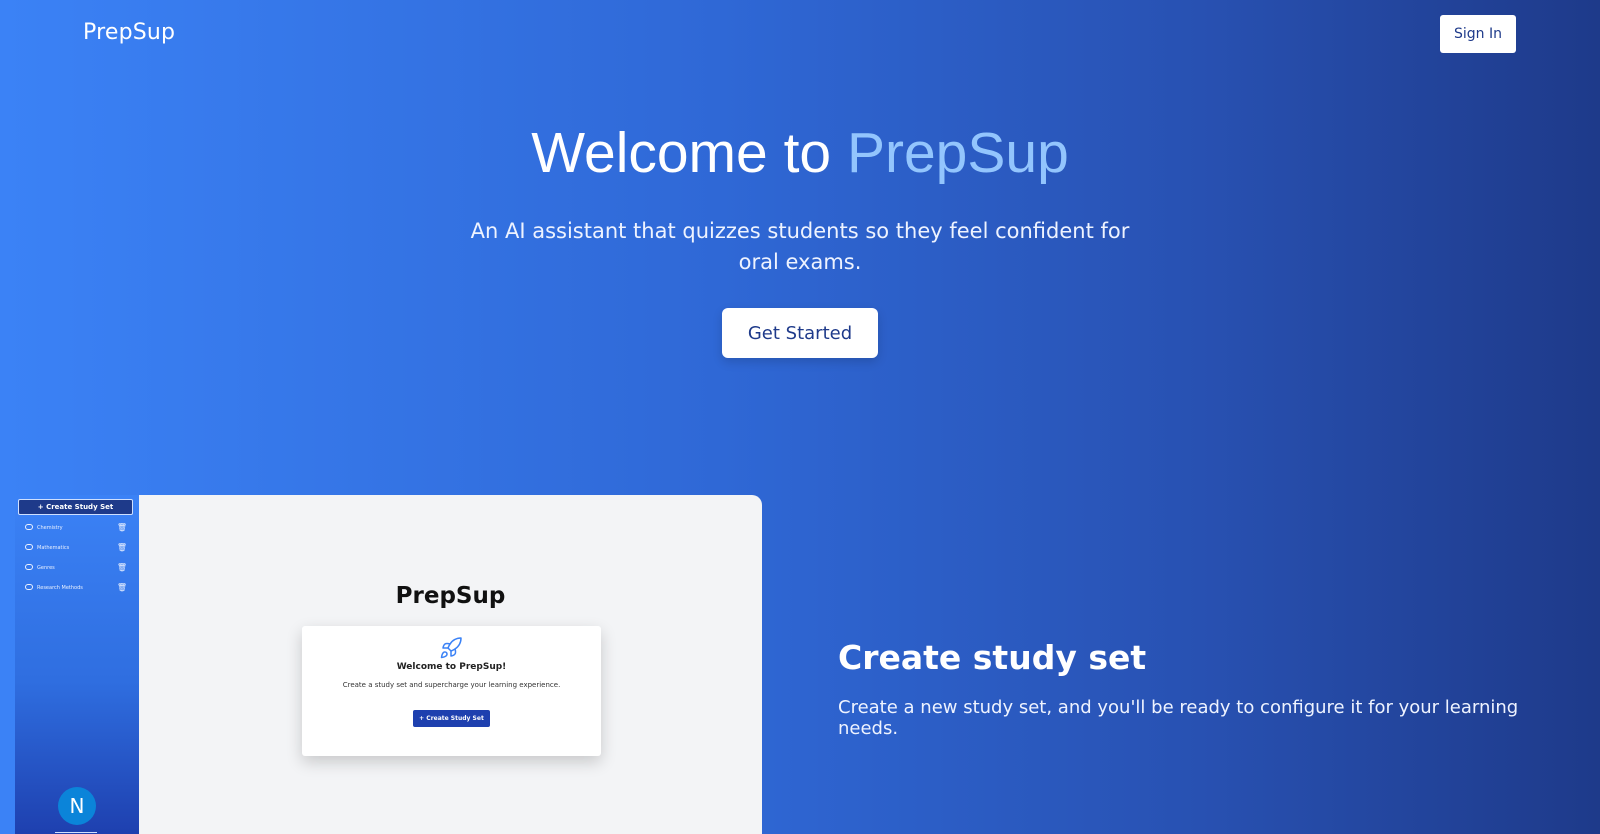 The width and height of the screenshot is (1600, 834). What do you see at coordinates (75, 507) in the screenshot?
I see `preview-create-study-set-button: + Create Study Set` at bounding box center [75, 507].